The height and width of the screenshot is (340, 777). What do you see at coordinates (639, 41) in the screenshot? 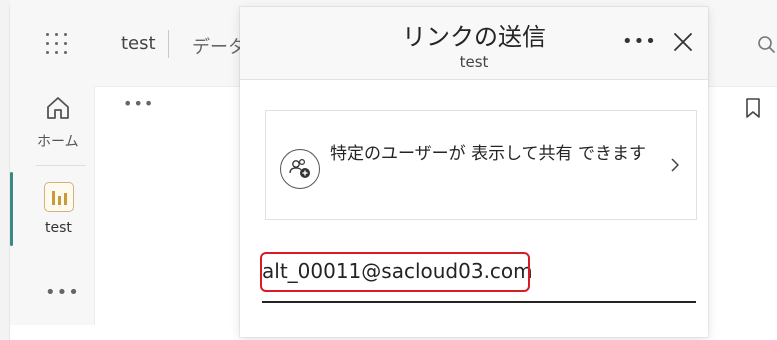
I see `more-options-button: •••` at bounding box center [639, 41].